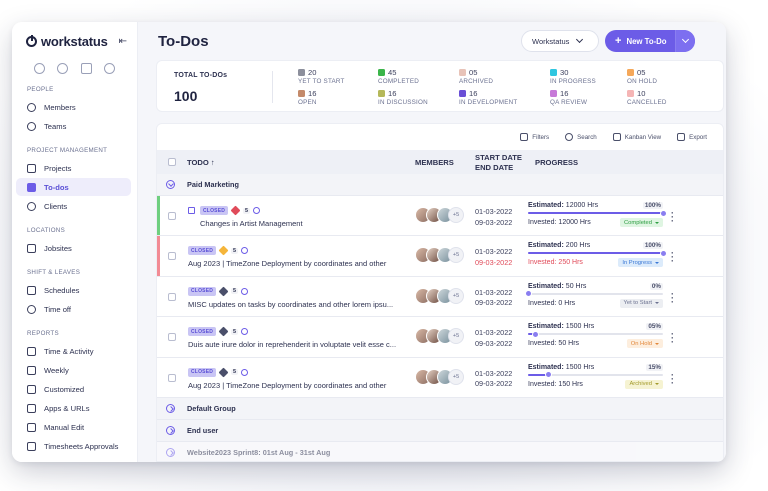 This screenshot has width=768, height=491. What do you see at coordinates (245, 372) in the screenshot?
I see `level-icon` at bounding box center [245, 372].